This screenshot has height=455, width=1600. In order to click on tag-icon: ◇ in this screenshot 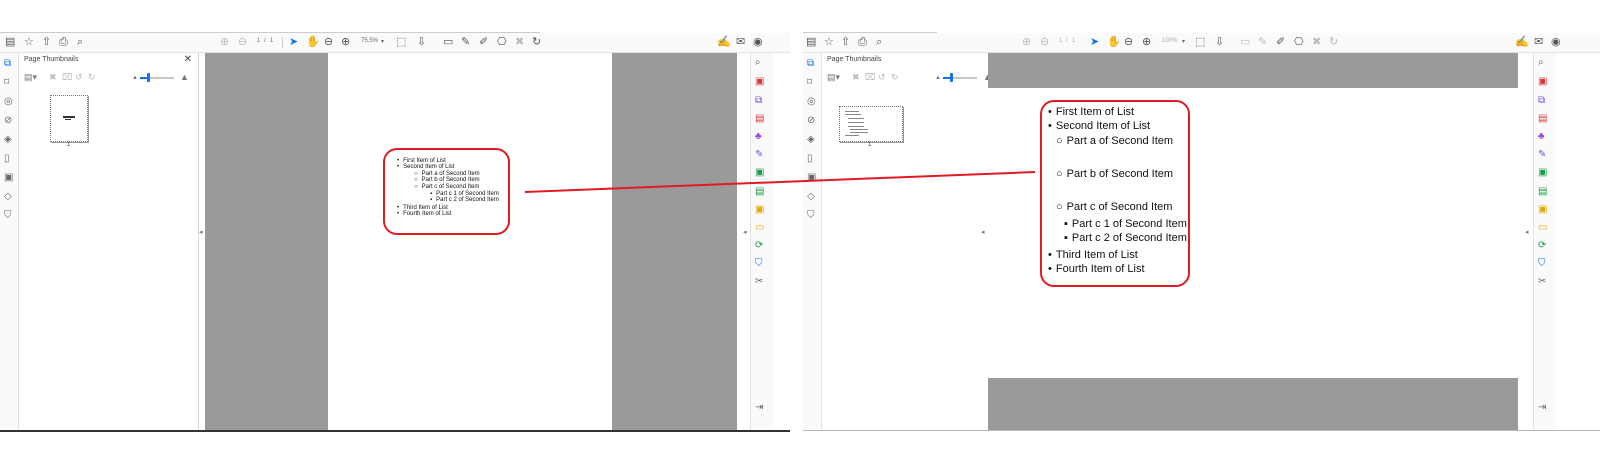, I will do `click(811, 197)`.